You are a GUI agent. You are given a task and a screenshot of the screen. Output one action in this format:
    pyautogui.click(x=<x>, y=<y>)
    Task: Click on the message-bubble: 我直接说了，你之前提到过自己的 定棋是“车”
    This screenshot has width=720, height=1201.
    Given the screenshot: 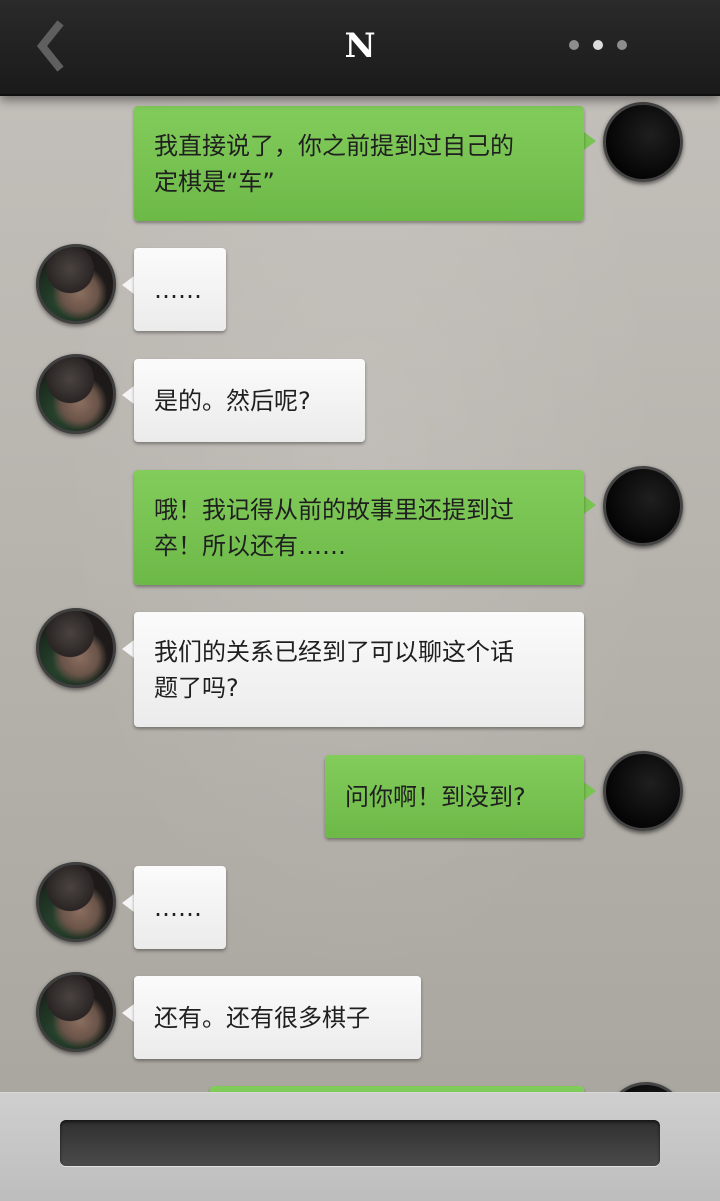 What is the action you would take?
    pyautogui.click(x=359, y=163)
    